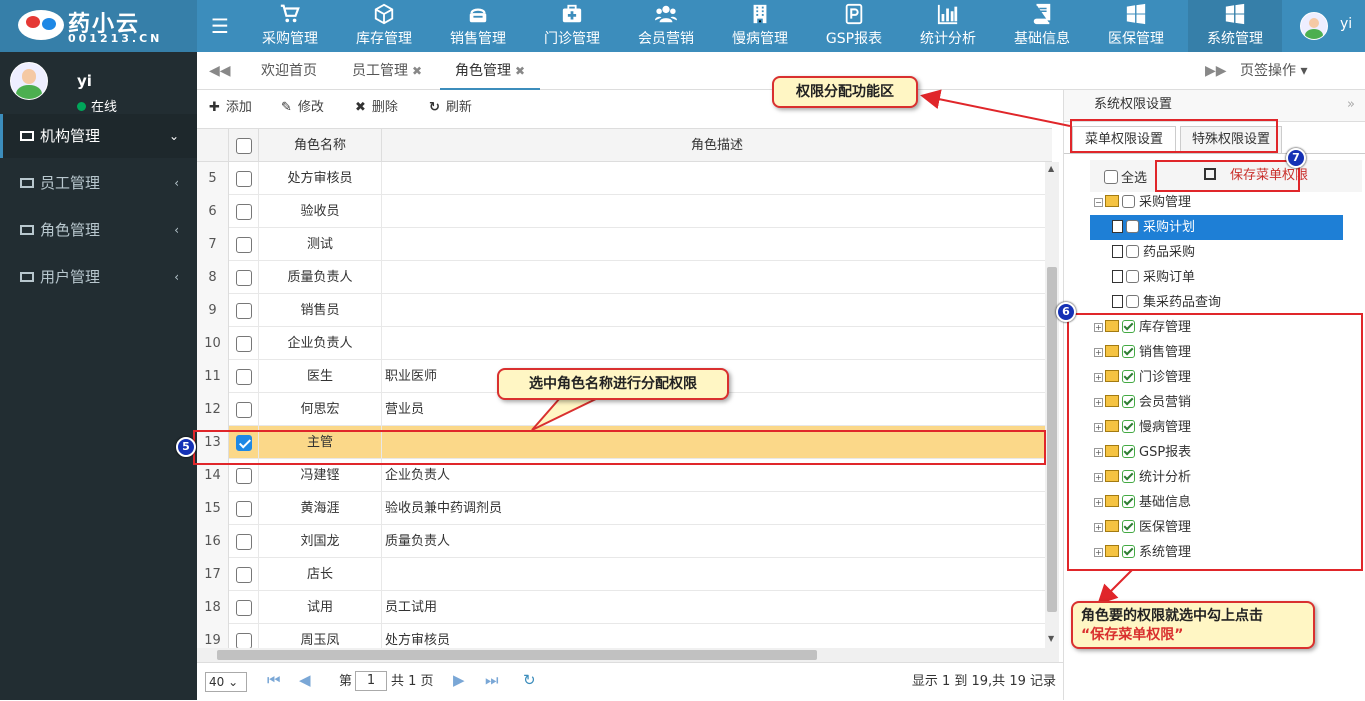  Describe the element at coordinates (1125, 176) in the screenshot. I see `select-all-toggle: 全选` at that location.